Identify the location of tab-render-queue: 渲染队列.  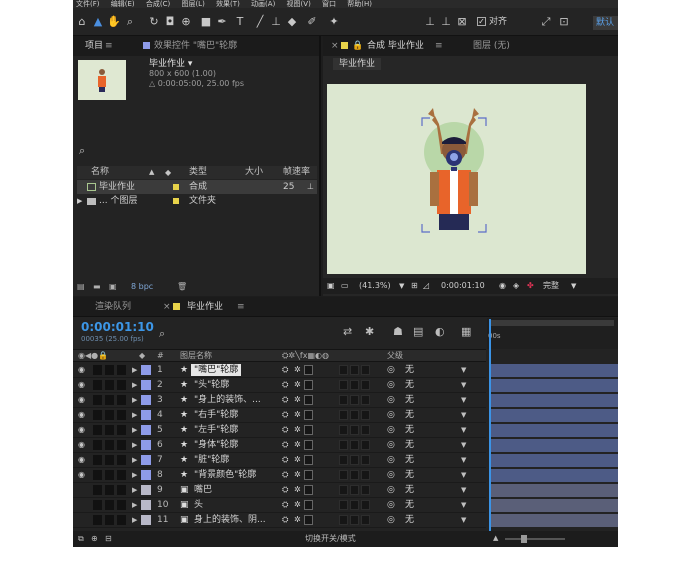
(113, 307).